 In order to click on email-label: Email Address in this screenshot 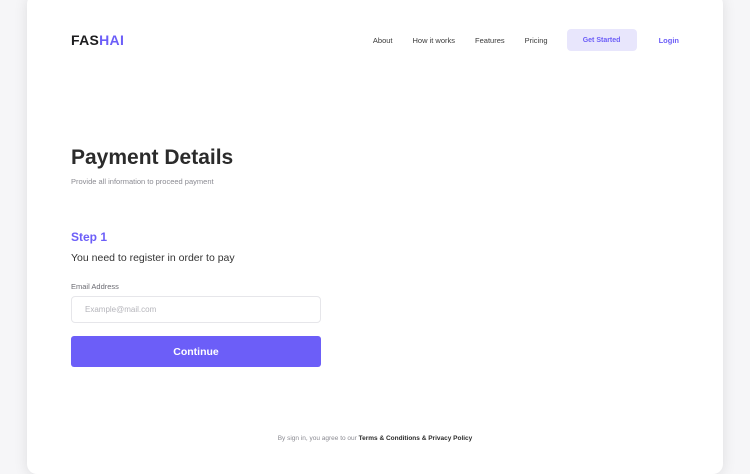, I will do `click(95, 286)`.